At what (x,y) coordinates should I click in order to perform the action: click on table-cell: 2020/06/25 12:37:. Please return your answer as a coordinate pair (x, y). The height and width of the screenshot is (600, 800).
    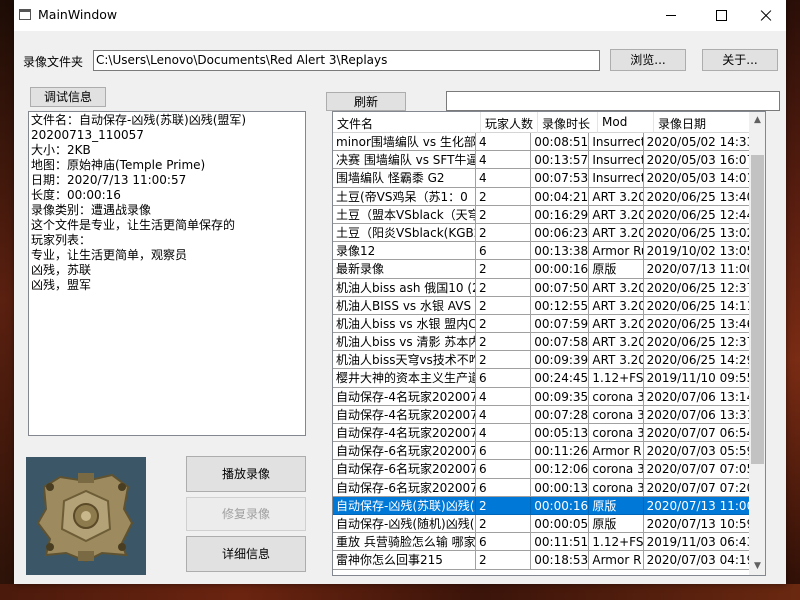
    Looking at the image, I should click on (696, 287).